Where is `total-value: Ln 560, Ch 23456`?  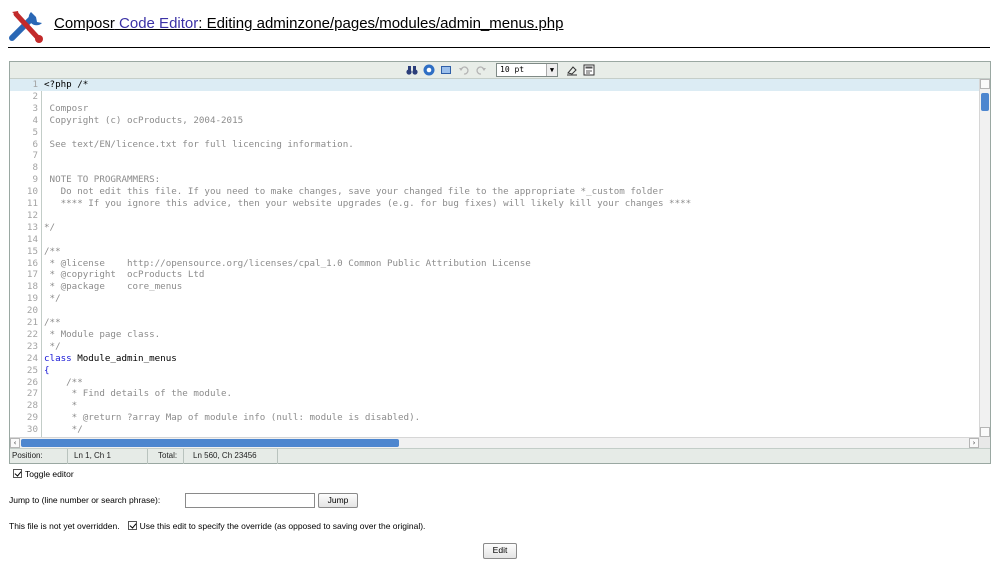 total-value: Ln 560, Ch 23456 is located at coordinates (231, 456).